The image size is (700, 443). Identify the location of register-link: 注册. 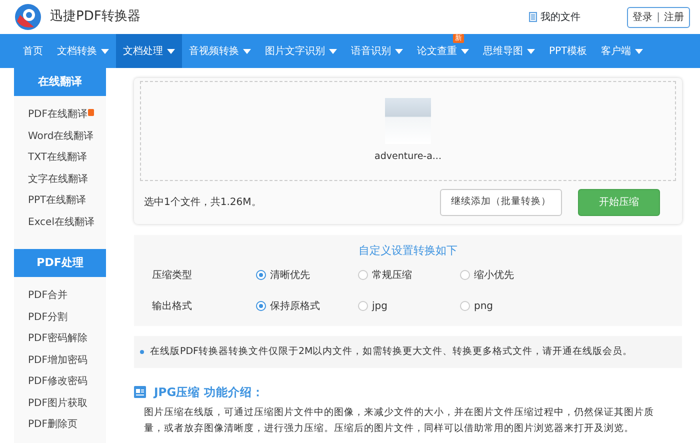
(674, 17).